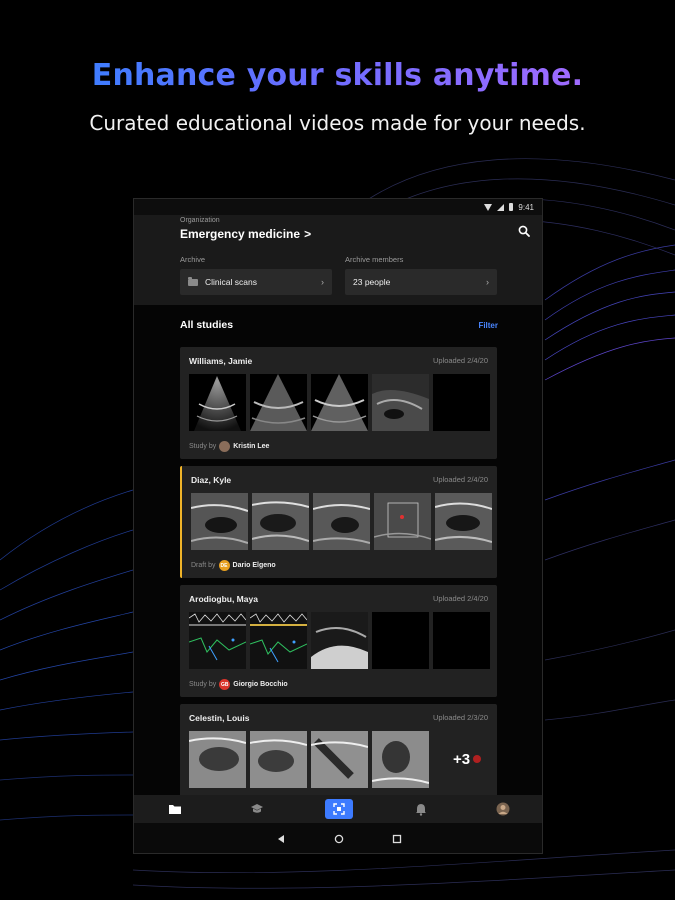 The width and height of the screenshot is (675, 900). Describe the element at coordinates (501, 207) in the screenshot. I see `signal-icon` at that location.